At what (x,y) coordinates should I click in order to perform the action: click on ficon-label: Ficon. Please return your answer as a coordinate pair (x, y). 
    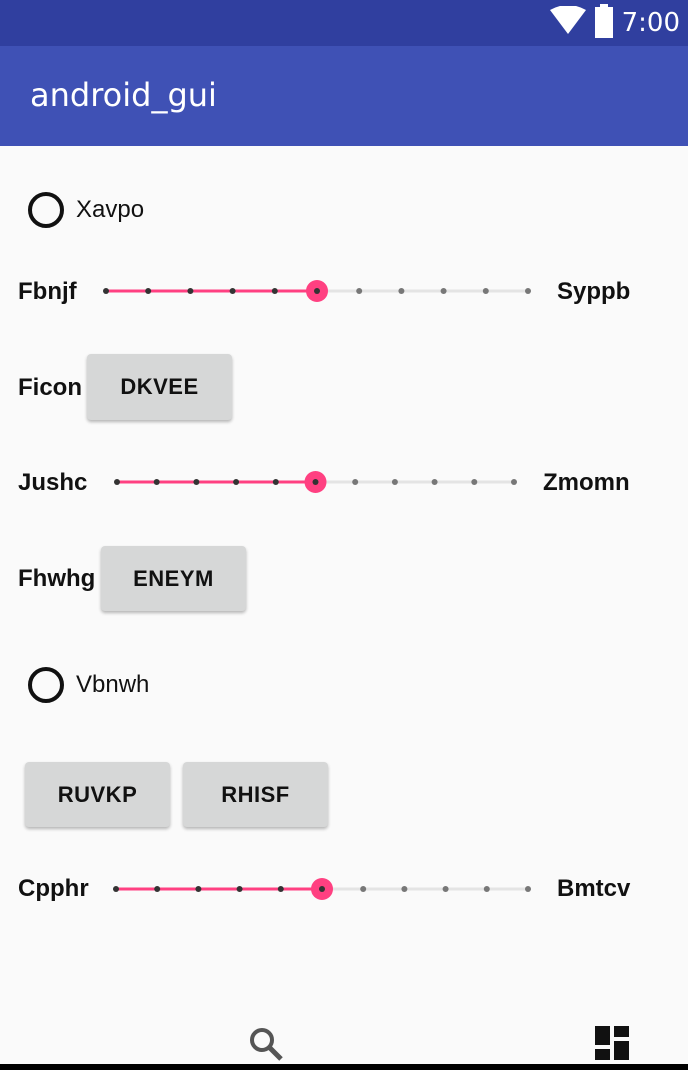
    Looking at the image, I should click on (50, 387).